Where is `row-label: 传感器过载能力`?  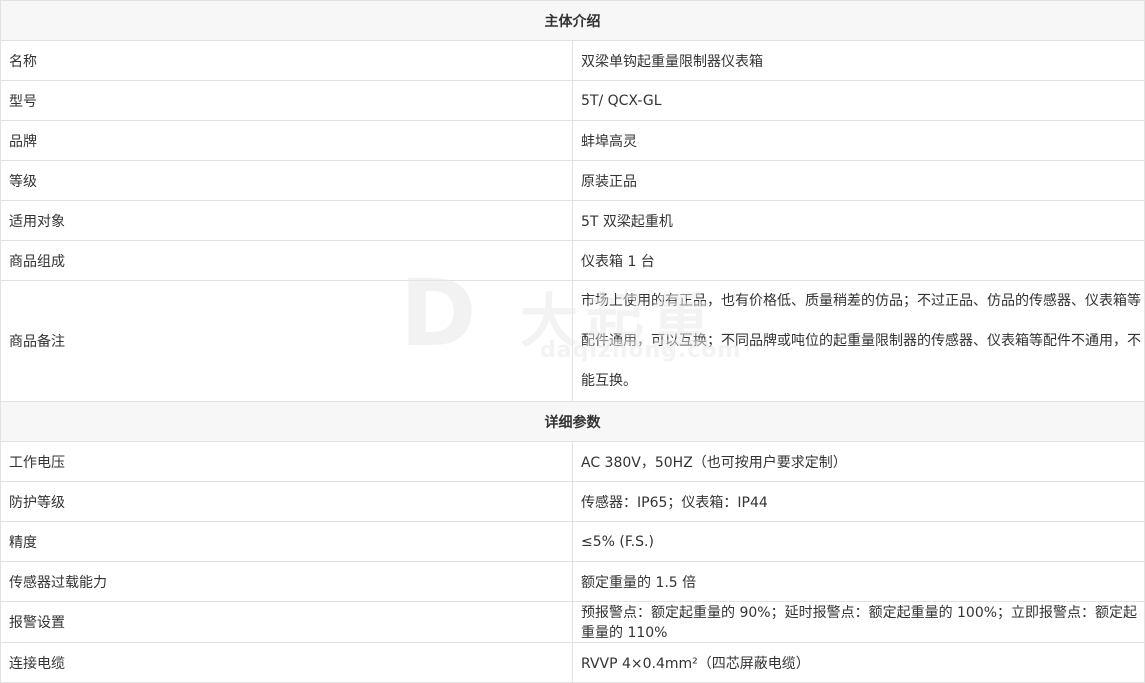
row-label: 传感器过载能力 is located at coordinates (286, 581).